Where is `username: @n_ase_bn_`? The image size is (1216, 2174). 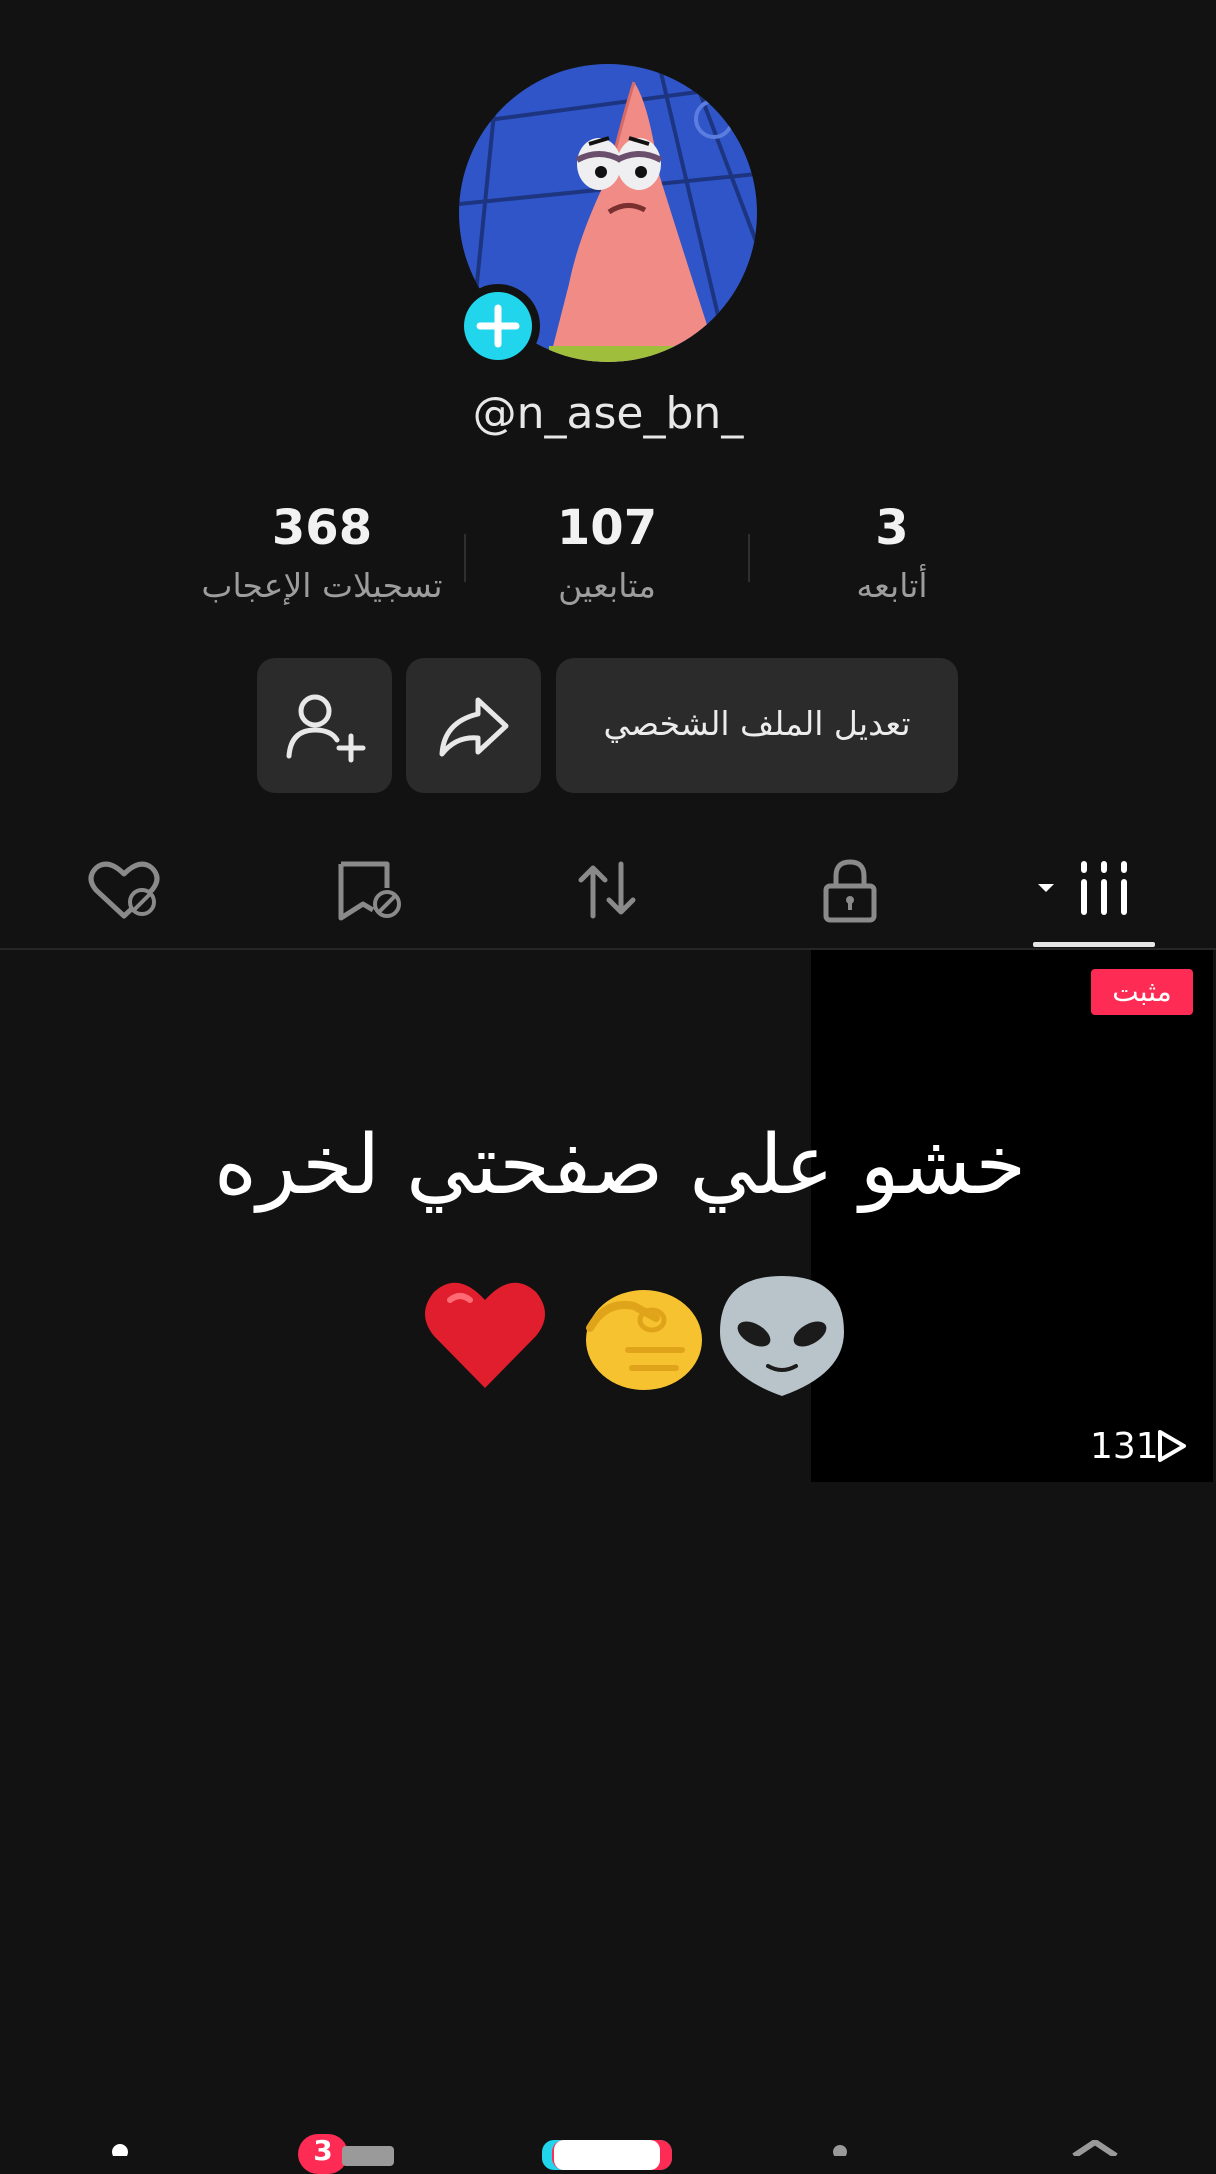
username: @n_ase_bn_ is located at coordinates (608, 413).